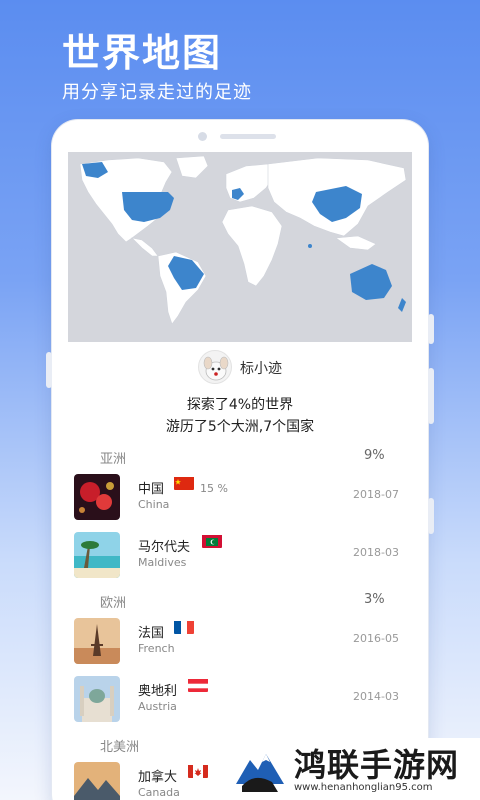 The image size is (480, 800). Describe the element at coordinates (212, 541) in the screenshot. I see `maldives-flag-icon` at that location.